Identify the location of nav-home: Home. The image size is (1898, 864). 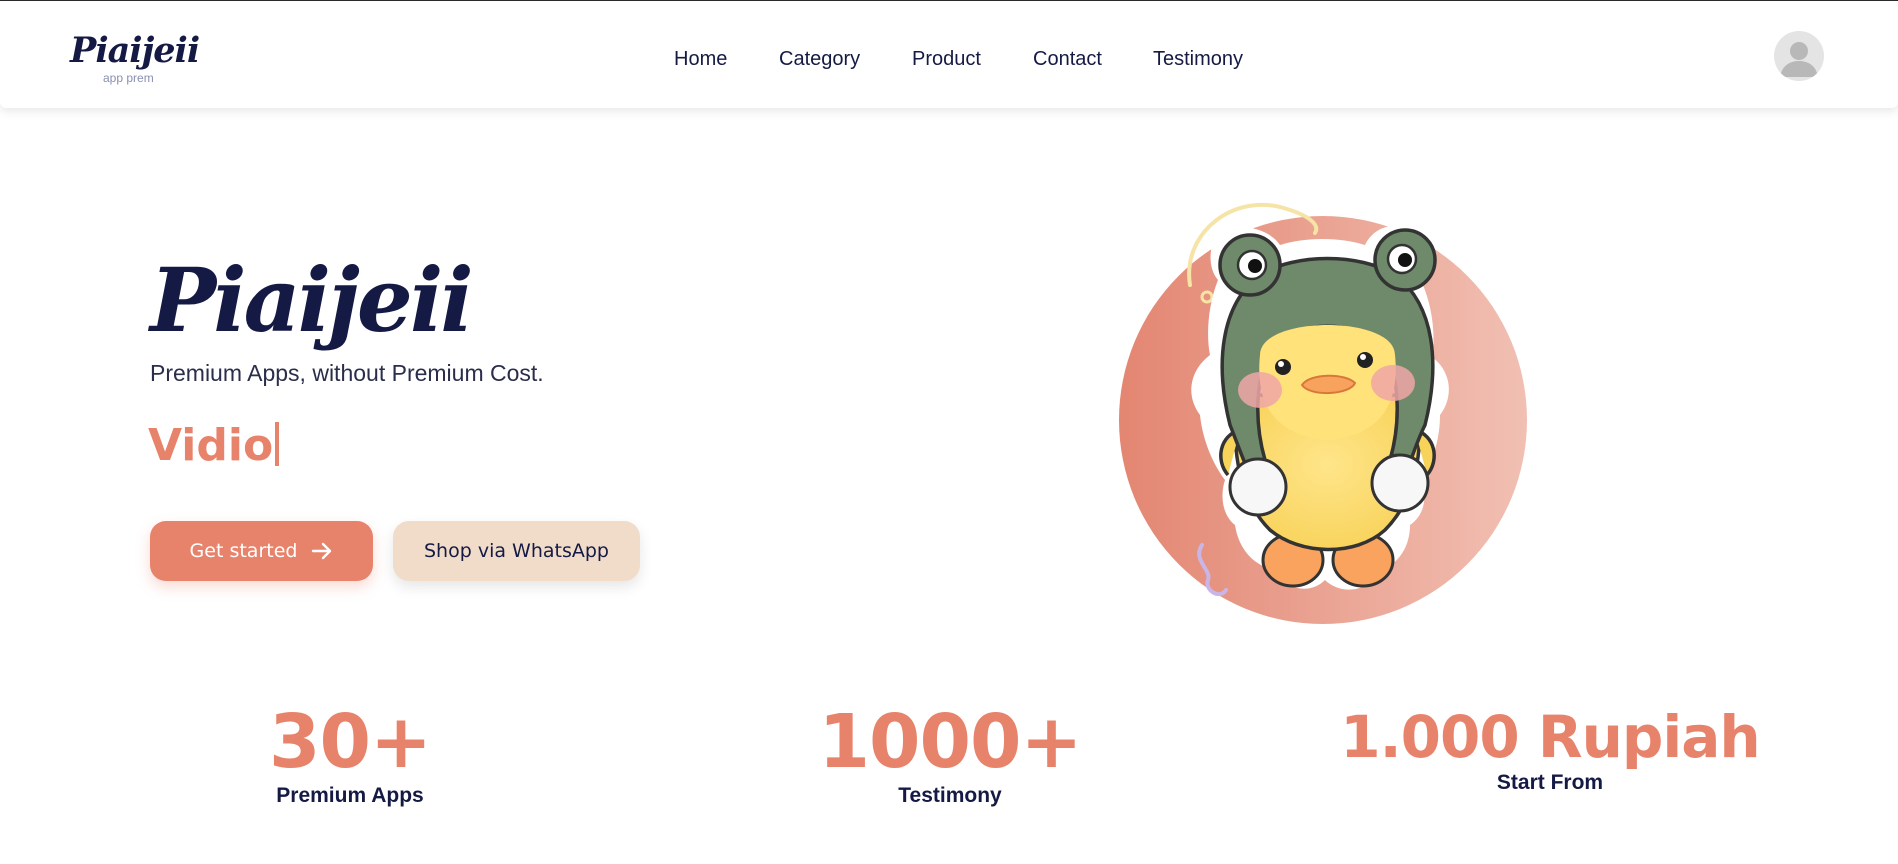
(700, 59).